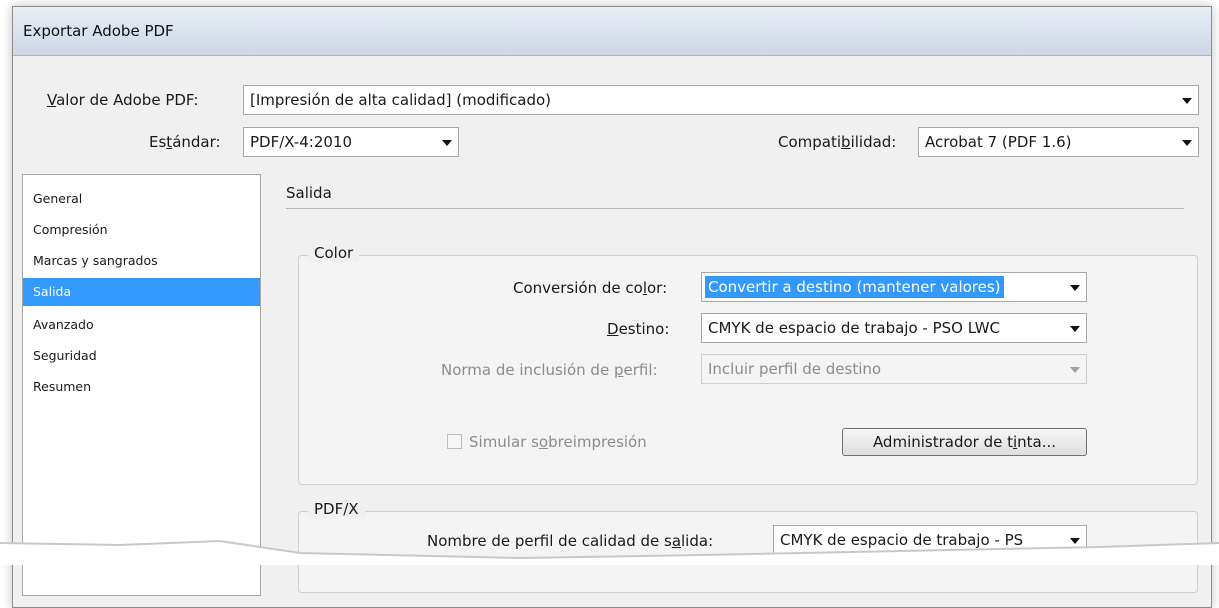 This screenshot has height=608, width=1219. What do you see at coordinates (558, 442) in the screenshot?
I see `simulate-overprint-label: Simular sobreimpresión` at bounding box center [558, 442].